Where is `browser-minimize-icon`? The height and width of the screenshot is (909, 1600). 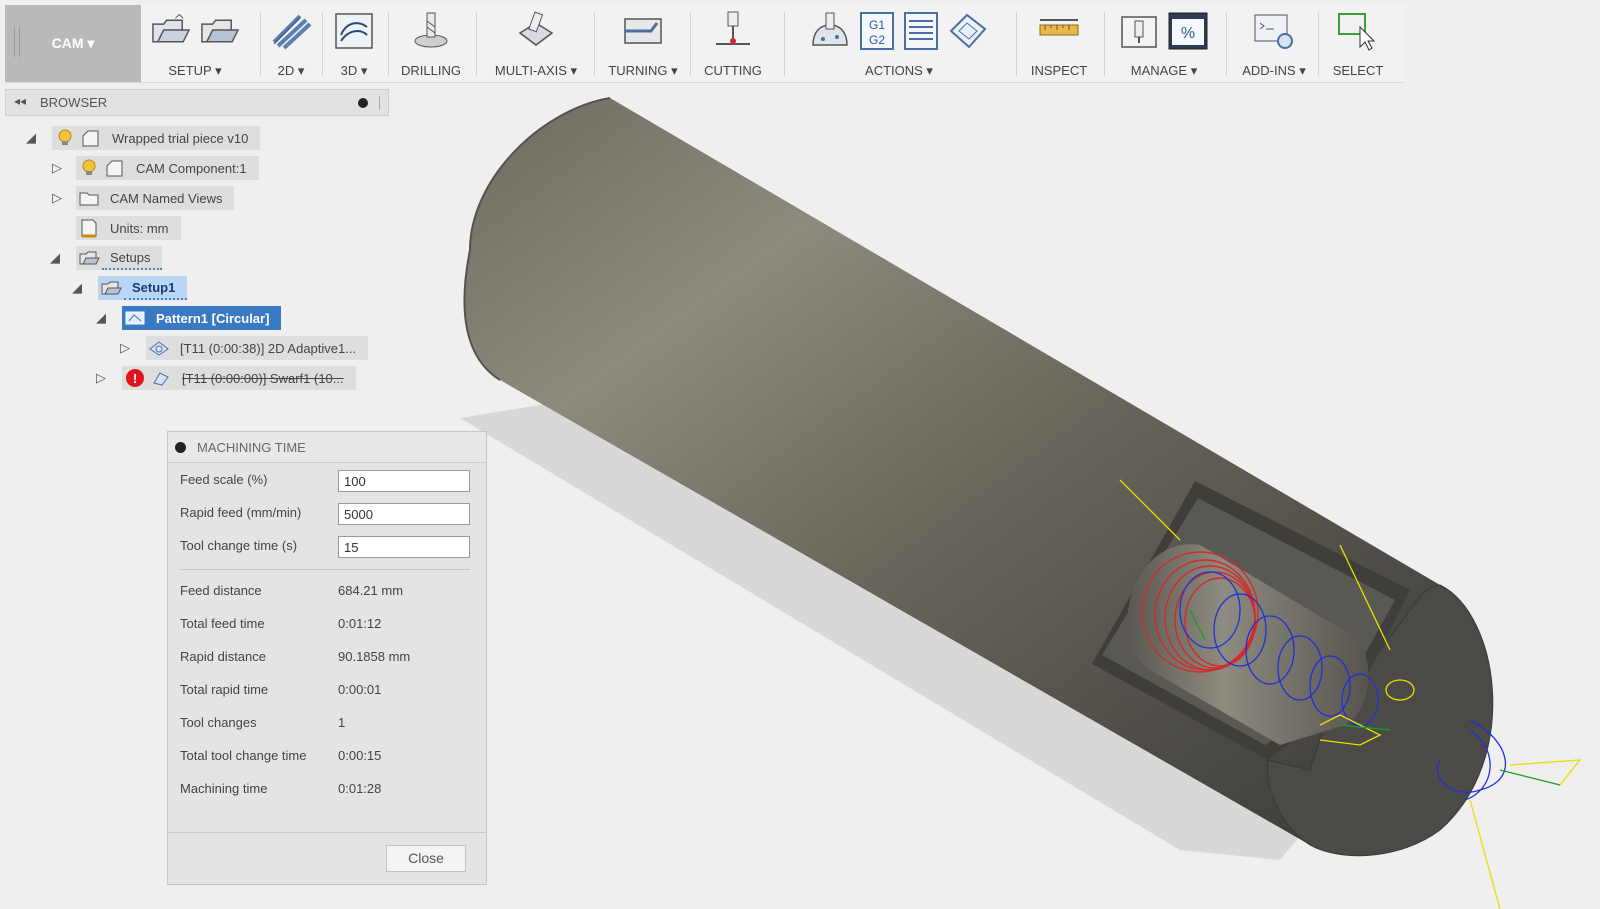
browser-minimize-icon is located at coordinates (363, 103).